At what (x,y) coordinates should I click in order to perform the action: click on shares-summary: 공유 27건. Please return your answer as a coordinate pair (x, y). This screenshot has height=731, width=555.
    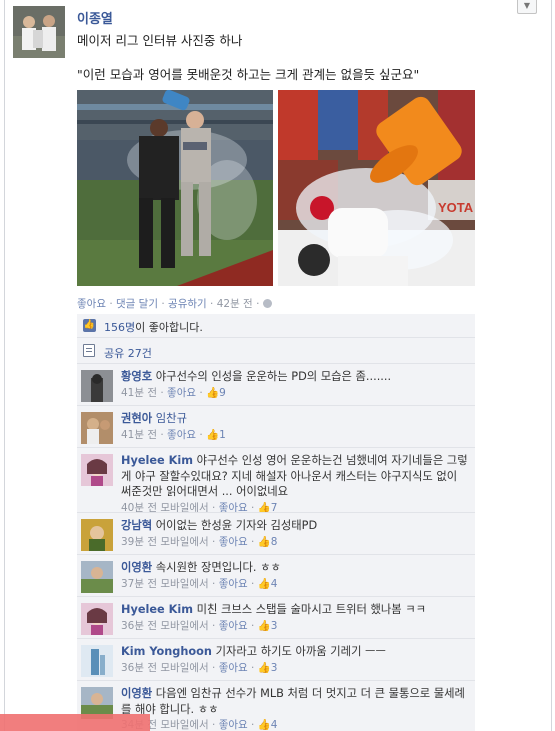
    Looking at the image, I should click on (276, 350).